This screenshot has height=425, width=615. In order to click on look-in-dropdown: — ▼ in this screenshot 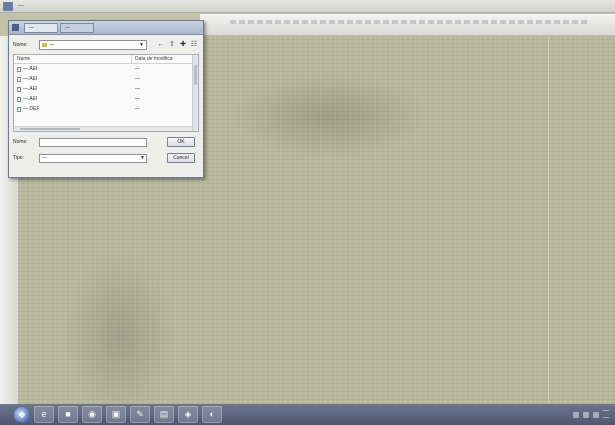, I will do `click(93, 45)`.